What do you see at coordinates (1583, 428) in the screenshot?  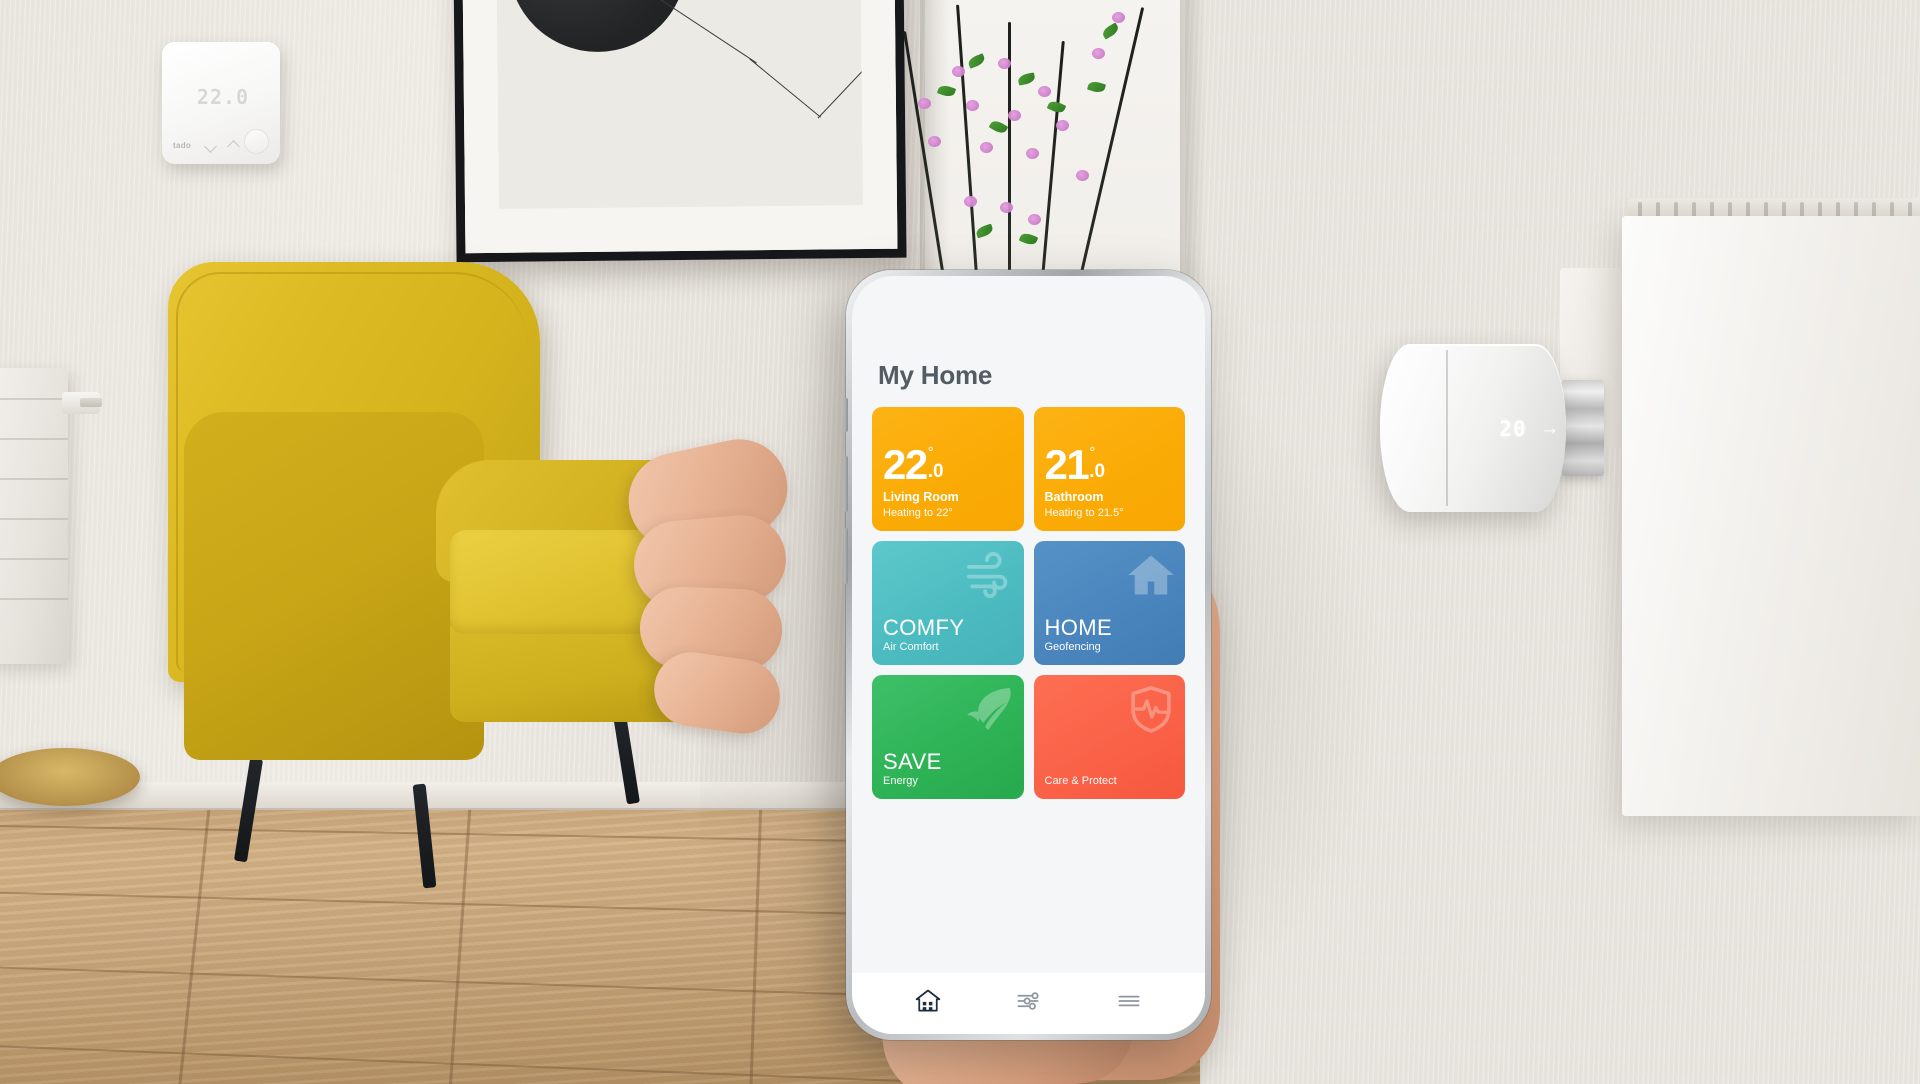 I see `radiator-valve-nut` at bounding box center [1583, 428].